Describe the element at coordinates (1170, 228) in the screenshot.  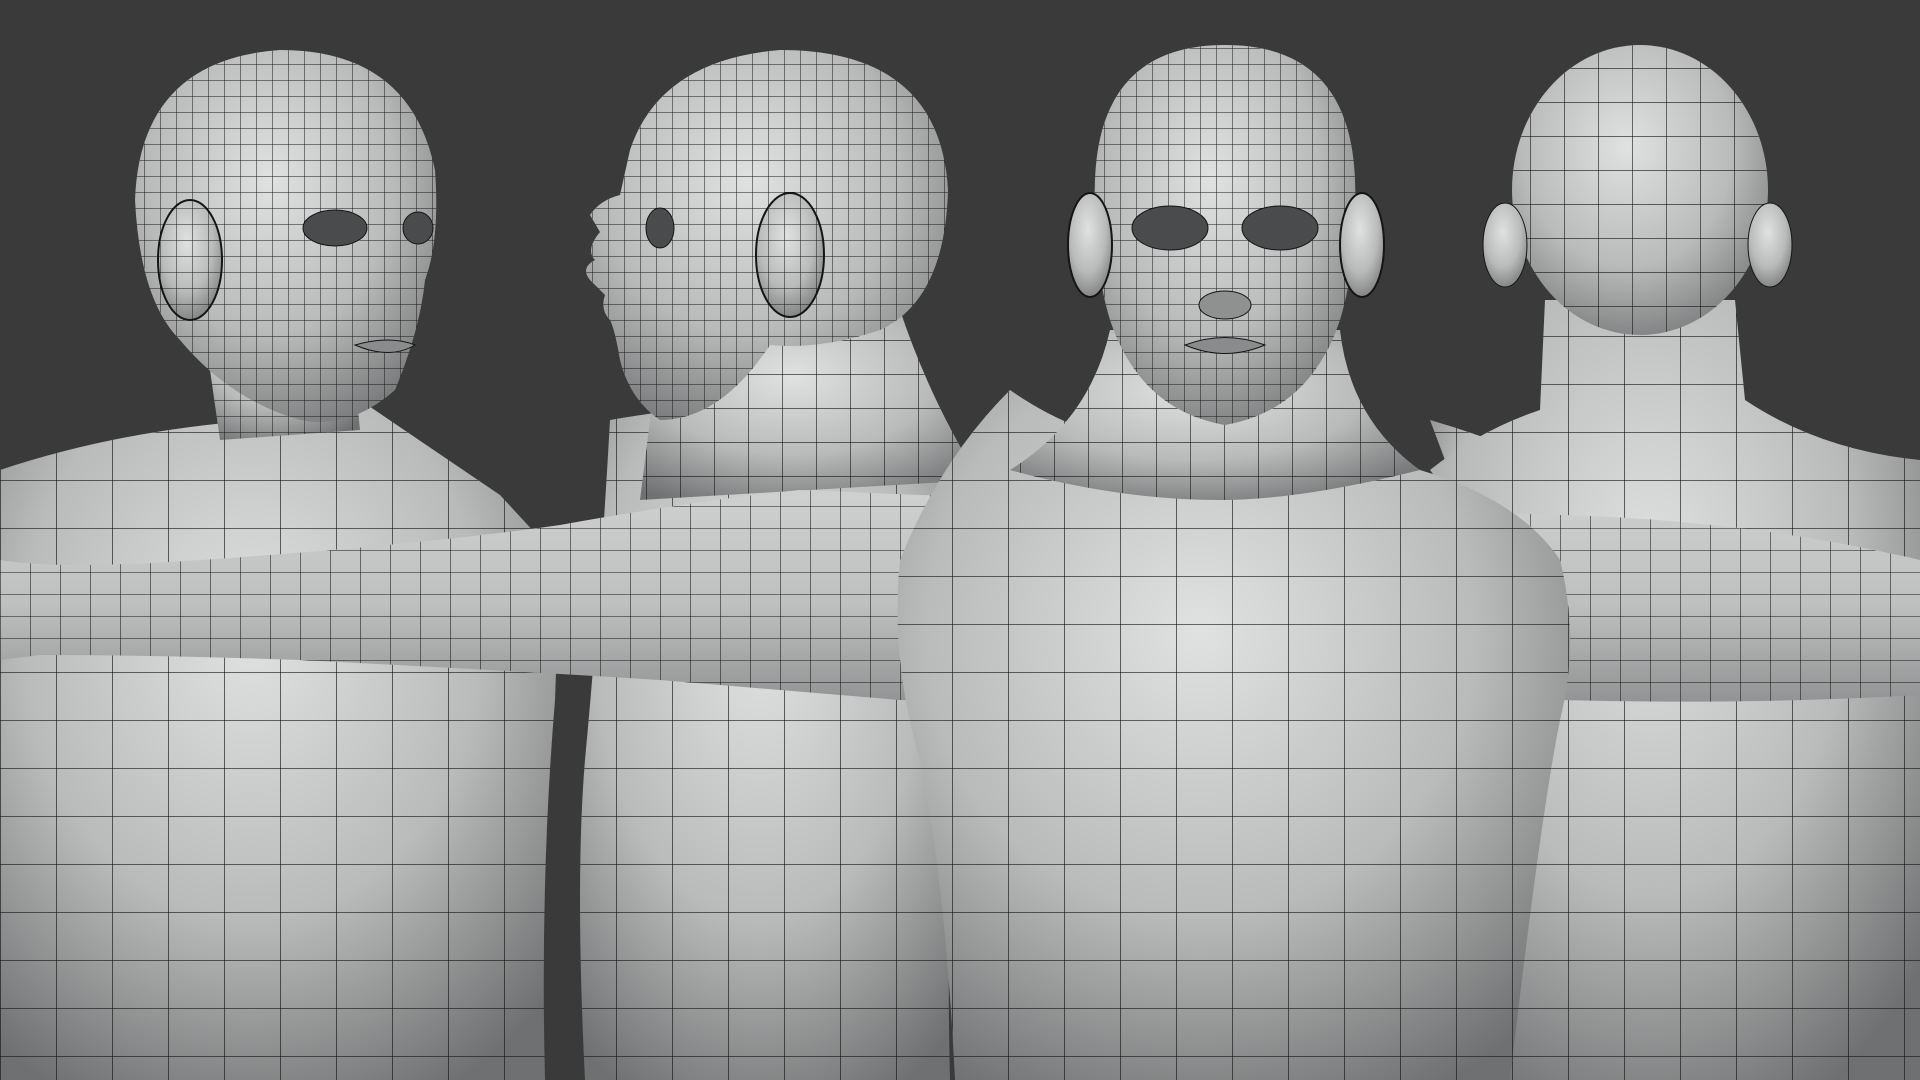
I see `front-view-left-eye` at that location.